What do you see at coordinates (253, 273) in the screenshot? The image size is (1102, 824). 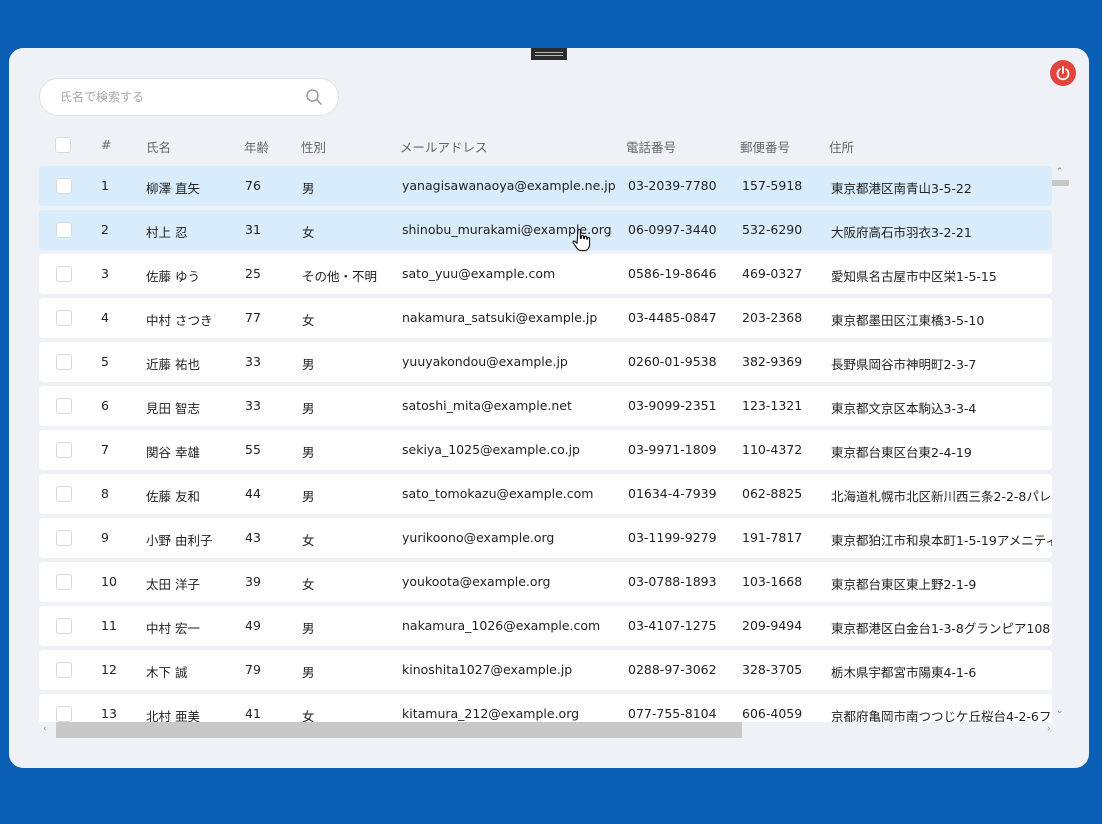 I see `cell-age: 25` at bounding box center [253, 273].